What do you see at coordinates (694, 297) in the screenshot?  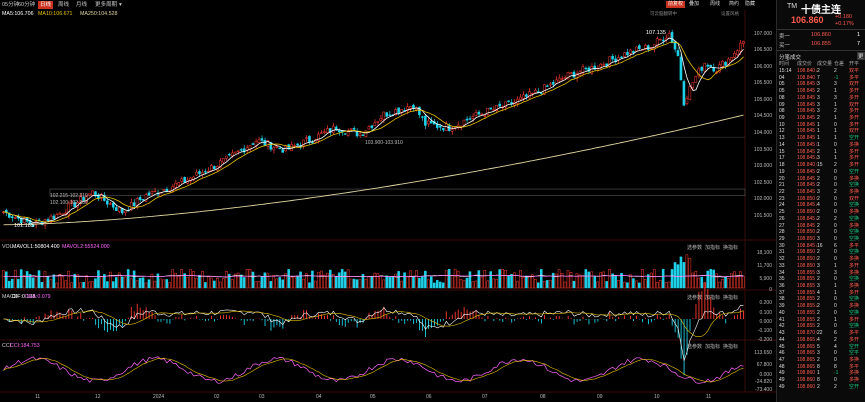 I see `macd-select-params-button: 选参数` at bounding box center [694, 297].